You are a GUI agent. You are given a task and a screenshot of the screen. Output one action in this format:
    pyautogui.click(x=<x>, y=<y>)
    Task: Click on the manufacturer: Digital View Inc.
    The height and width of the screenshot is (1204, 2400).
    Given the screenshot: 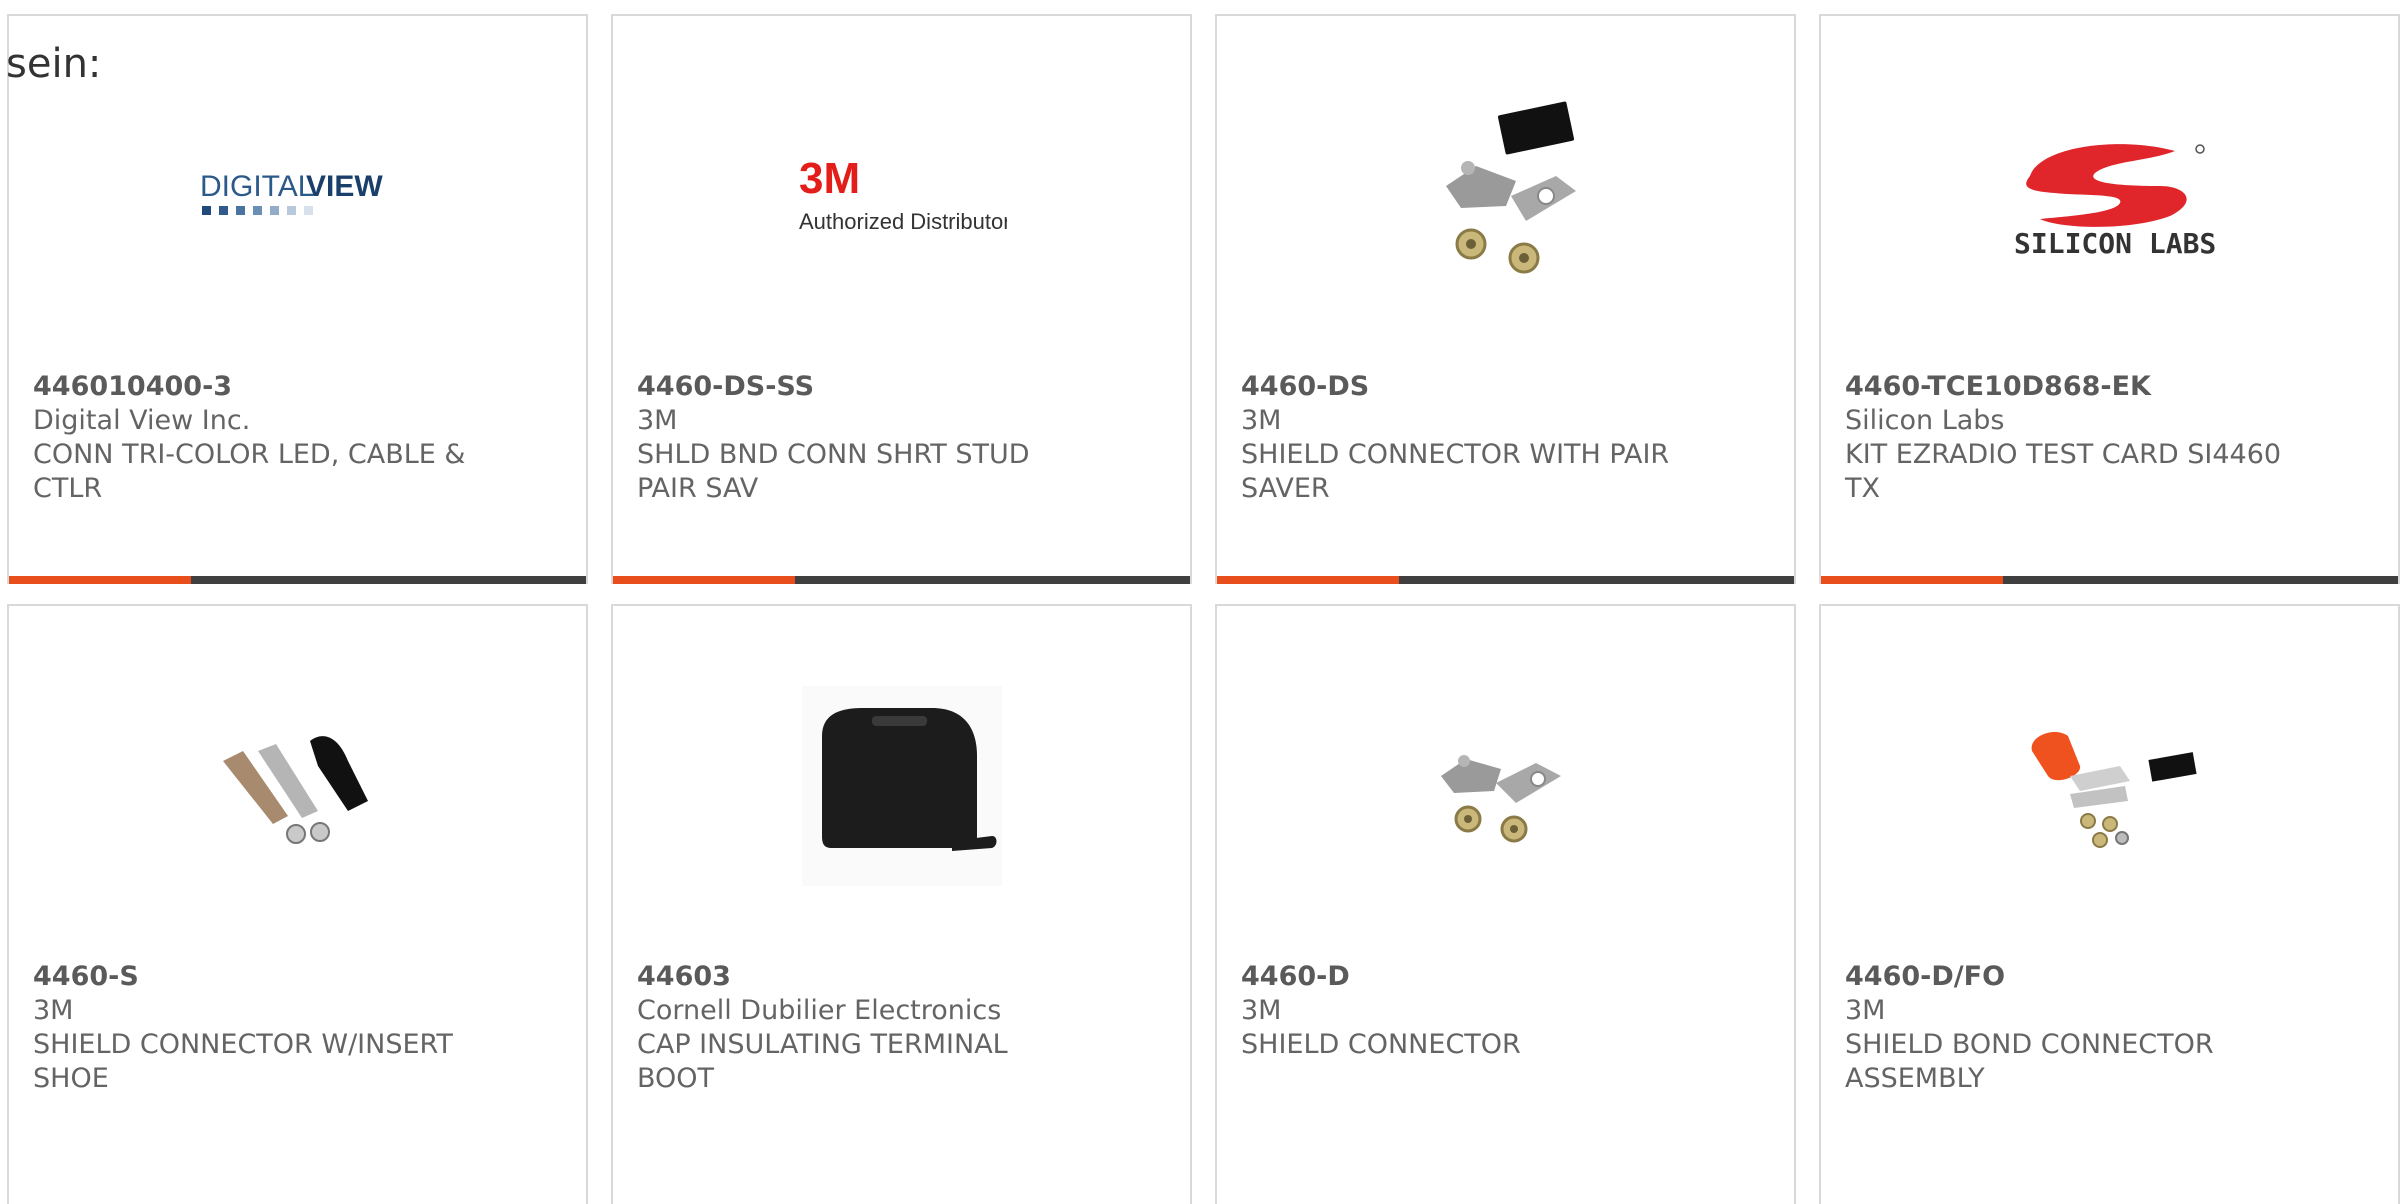 What is the action you would take?
    pyautogui.click(x=142, y=420)
    